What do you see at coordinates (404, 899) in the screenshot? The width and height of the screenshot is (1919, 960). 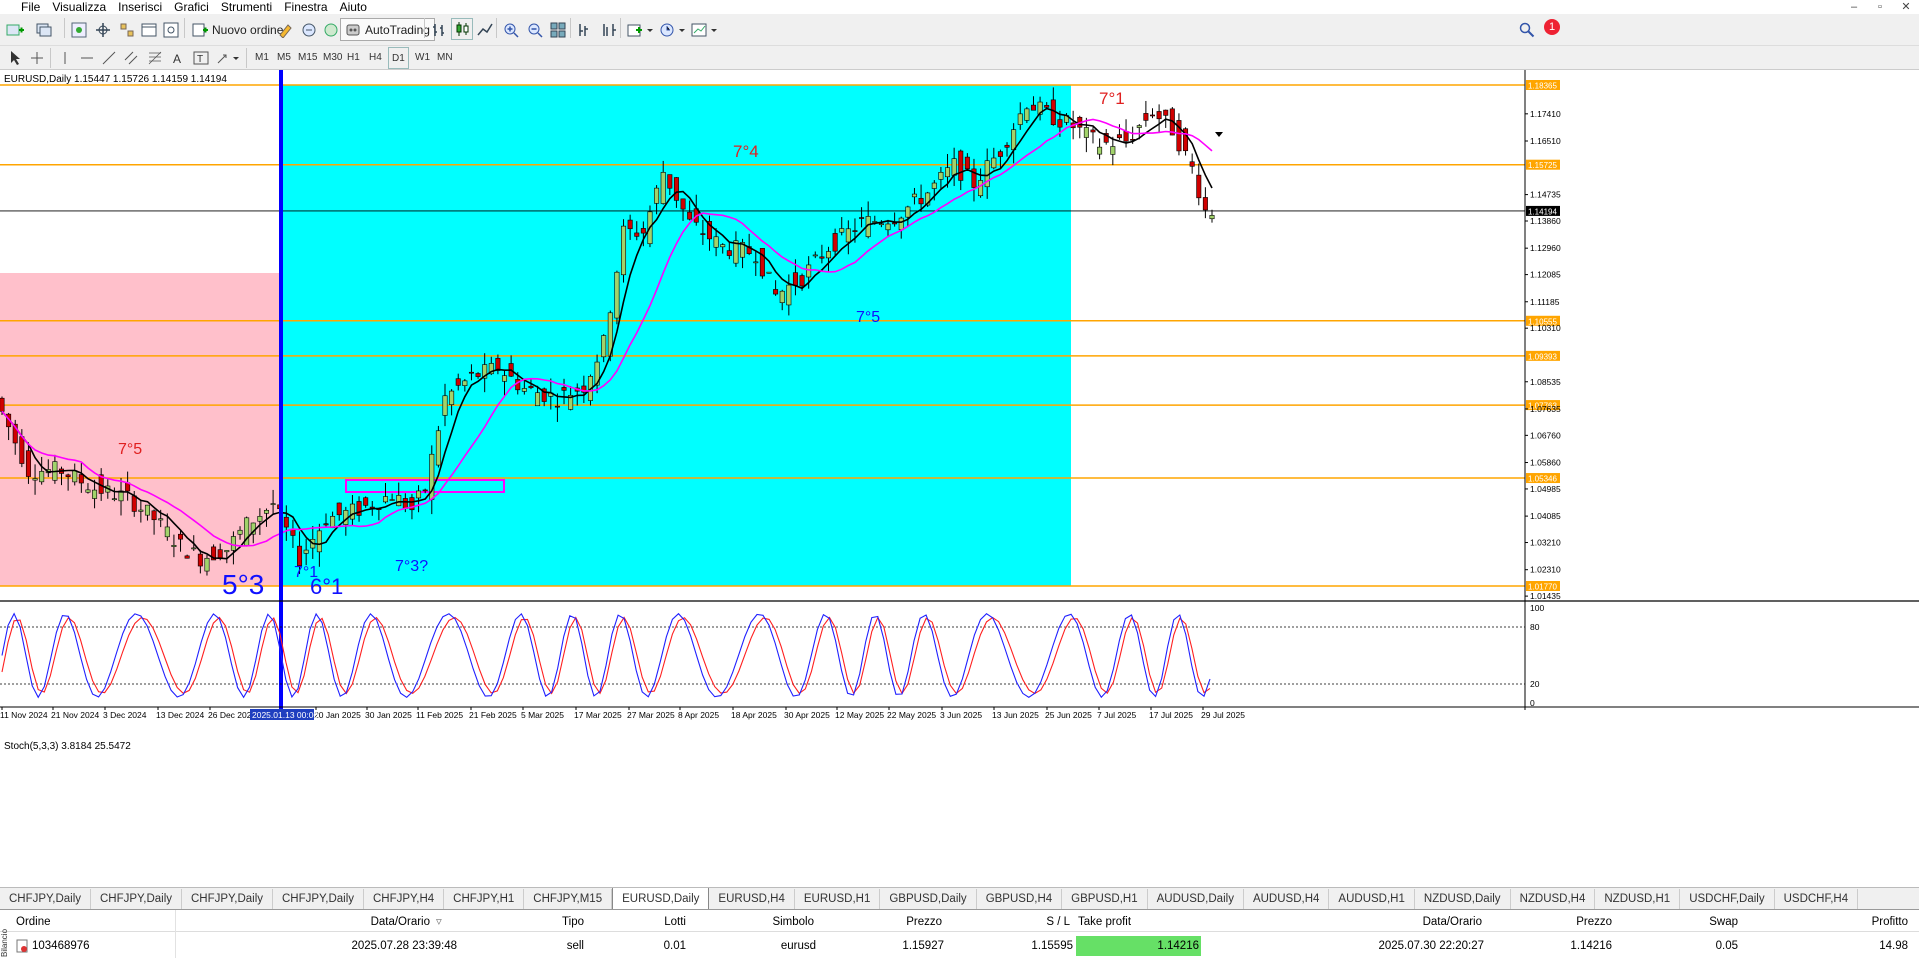 I see `chart-tab: CHFJPY,H4` at bounding box center [404, 899].